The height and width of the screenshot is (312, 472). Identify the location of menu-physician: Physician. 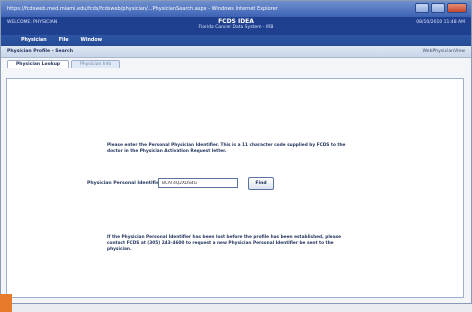
(34, 40).